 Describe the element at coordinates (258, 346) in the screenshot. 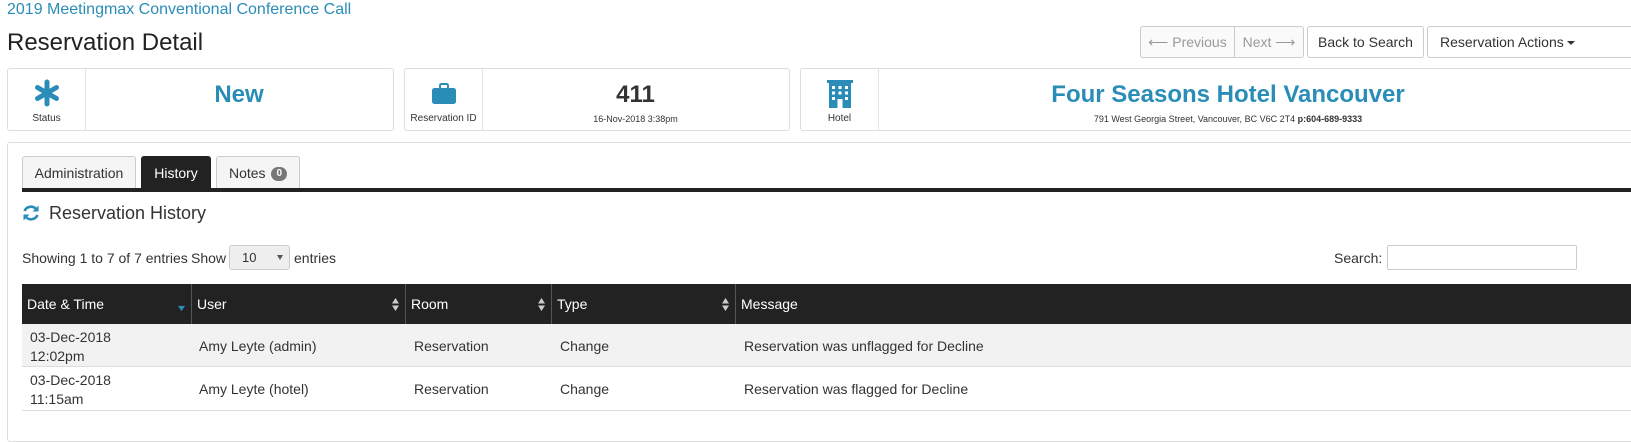

I see `cell-user: Amy Leyte (admin)` at that location.